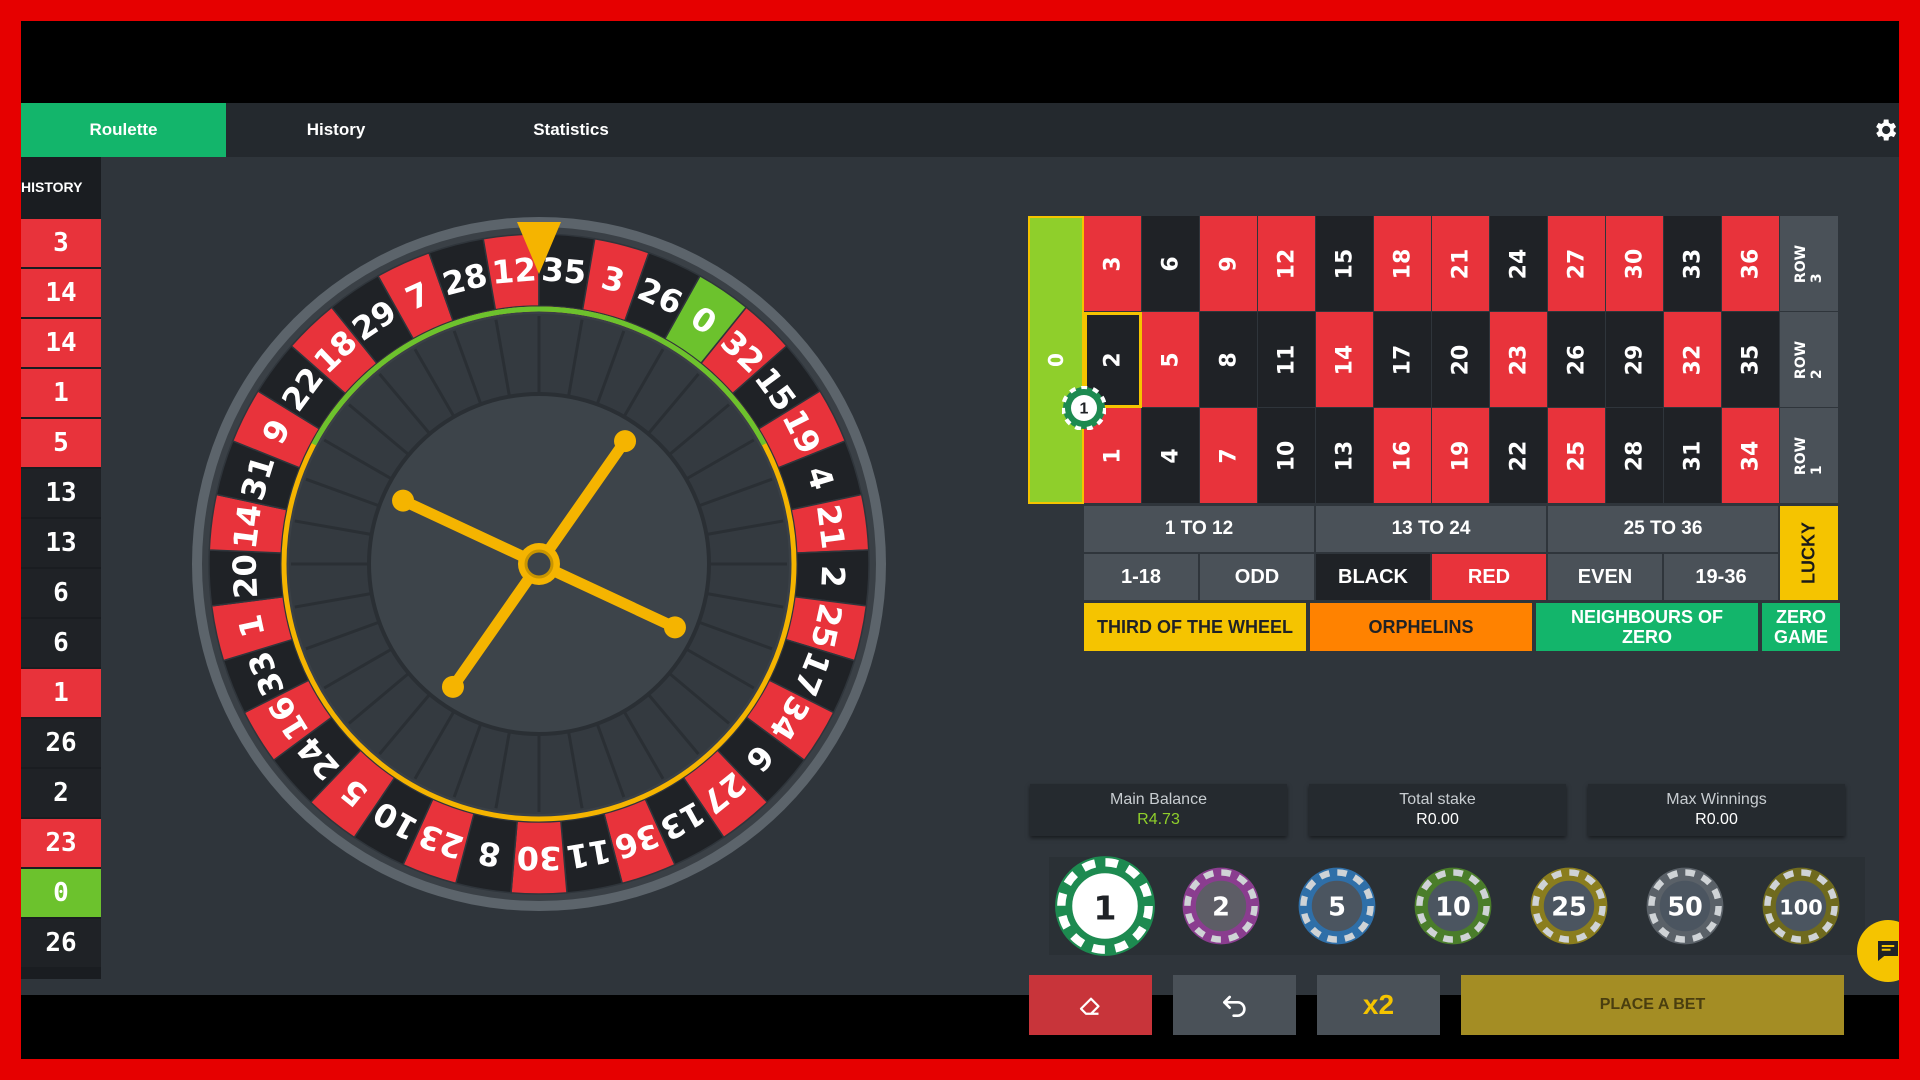 The image size is (1920, 1080). Describe the element at coordinates (1287, 264) in the screenshot. I see `number-cell-12: 12` at that location.